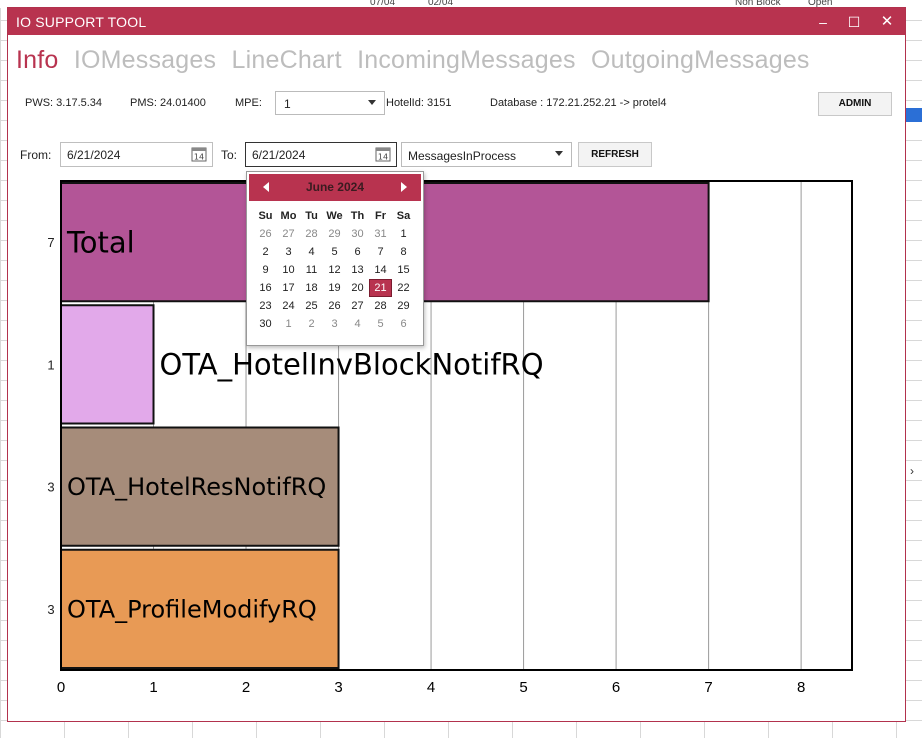 The width and height of the screenshot is (922, 738). What do you see at coordinates (912, 471) in the screenshot?
I see `chevron-right-icon: ›` at bounding box center [912, 471].